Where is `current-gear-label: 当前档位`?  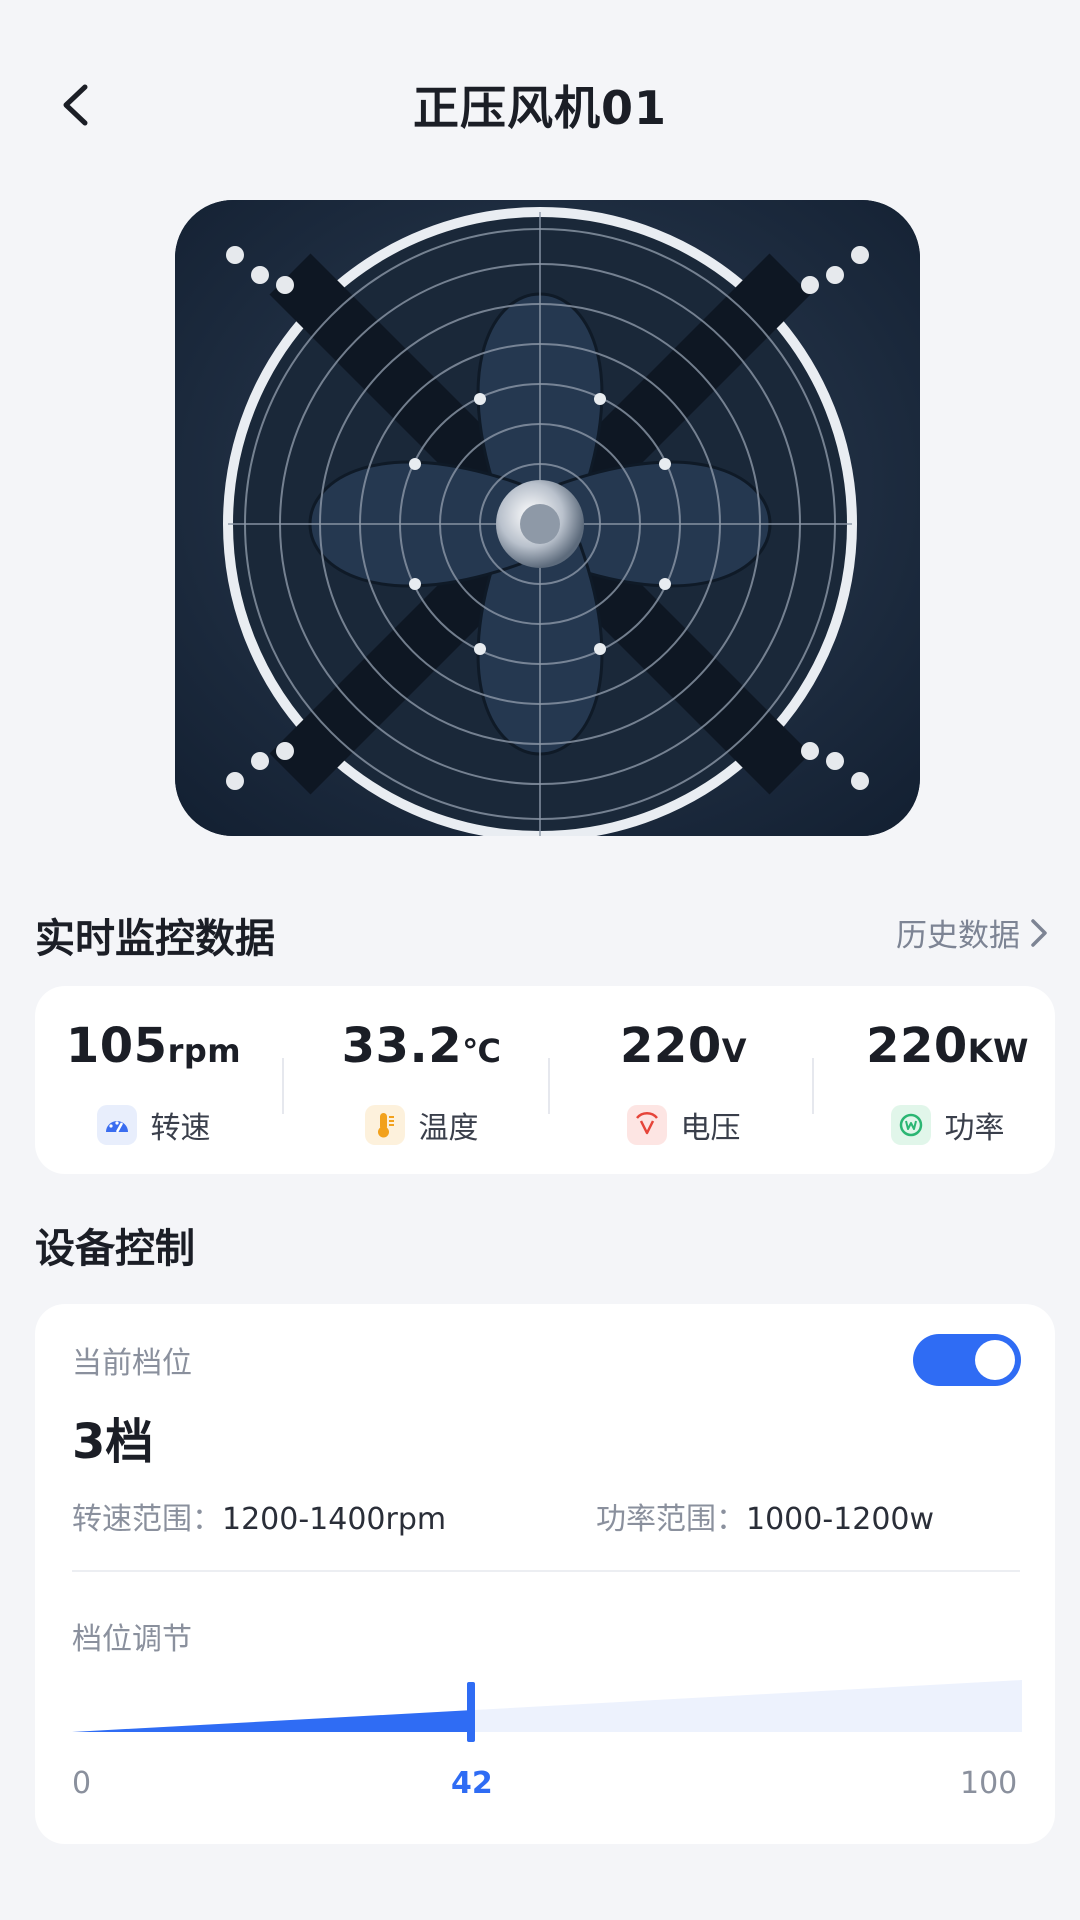 current-gear-label: 当前档位 is located at coordinates (132, 1363).